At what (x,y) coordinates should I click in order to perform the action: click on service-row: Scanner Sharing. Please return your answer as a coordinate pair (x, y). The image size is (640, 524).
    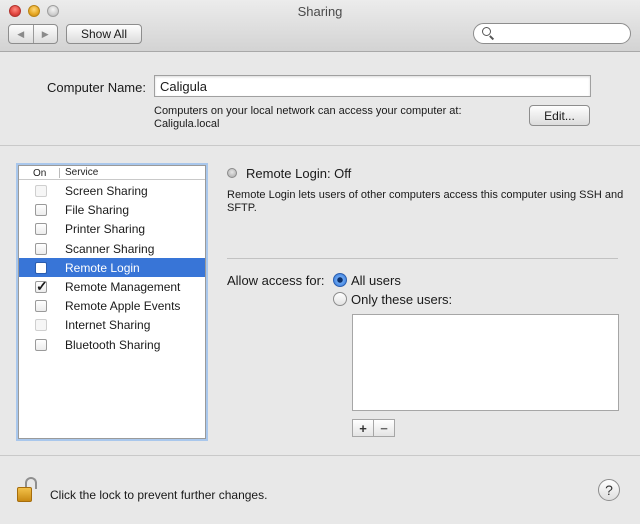
    Looking at the image, I should click on (112, 248).